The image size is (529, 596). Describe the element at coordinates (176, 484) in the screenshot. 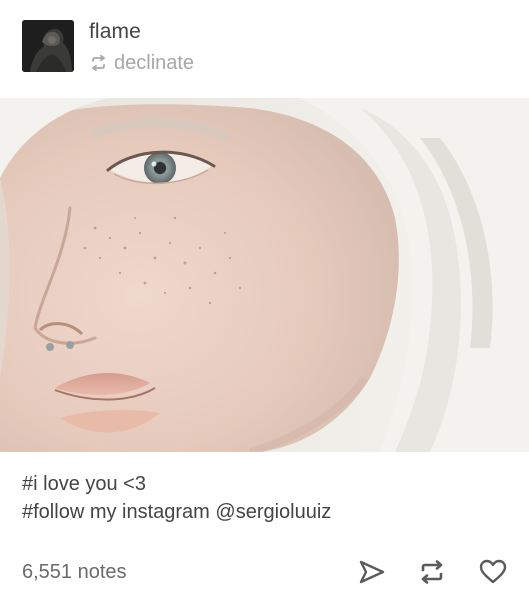

I see `caption-tag-line-1: #i love you <3` at that location.